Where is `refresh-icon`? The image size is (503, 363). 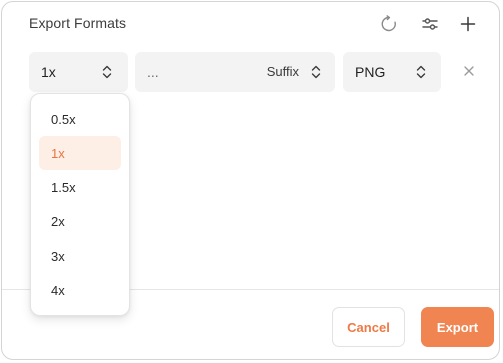
refresh-icon is located at coordinates (389, 24).